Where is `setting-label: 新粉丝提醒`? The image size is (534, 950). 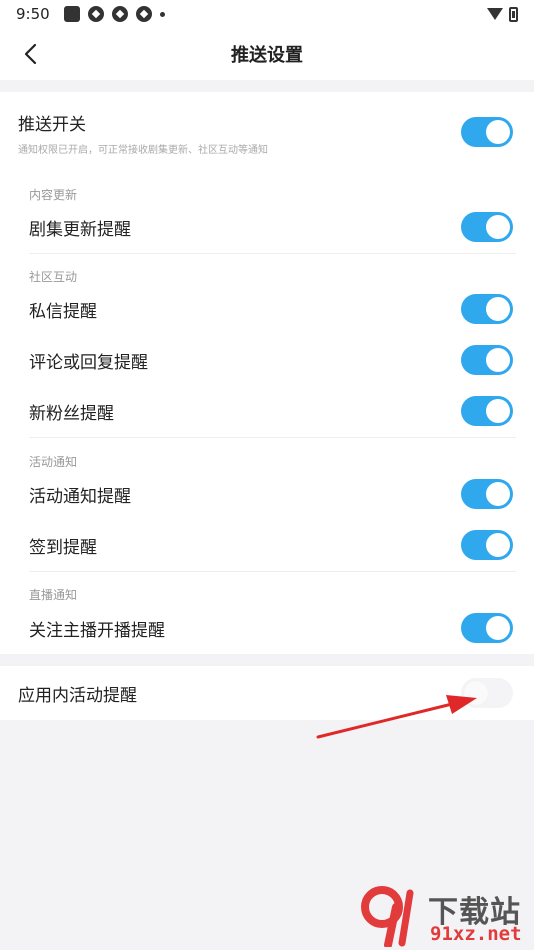 setting-label: 新粉丝提醒 is located at coordinates (71, 414).